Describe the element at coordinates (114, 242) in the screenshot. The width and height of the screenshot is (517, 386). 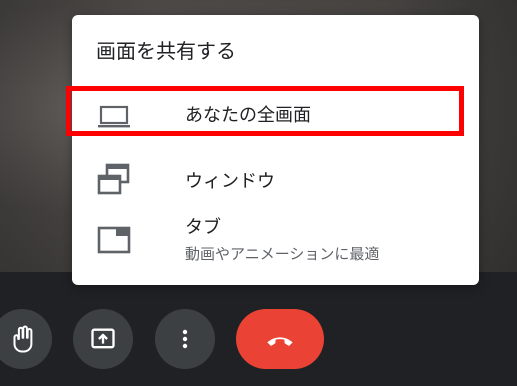
I see `tab-icon` at that location.